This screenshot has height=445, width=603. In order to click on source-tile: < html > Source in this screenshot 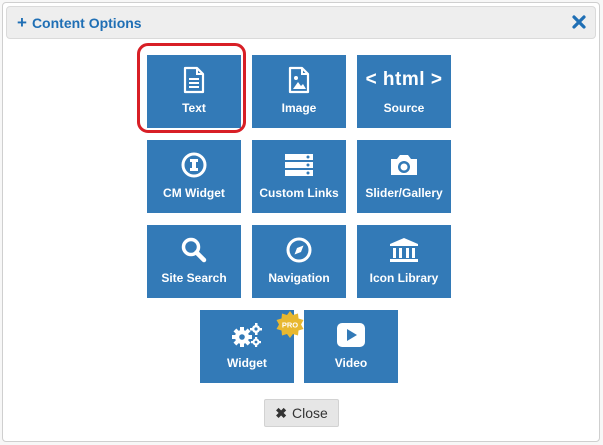, I will do `click(404, 91)`.